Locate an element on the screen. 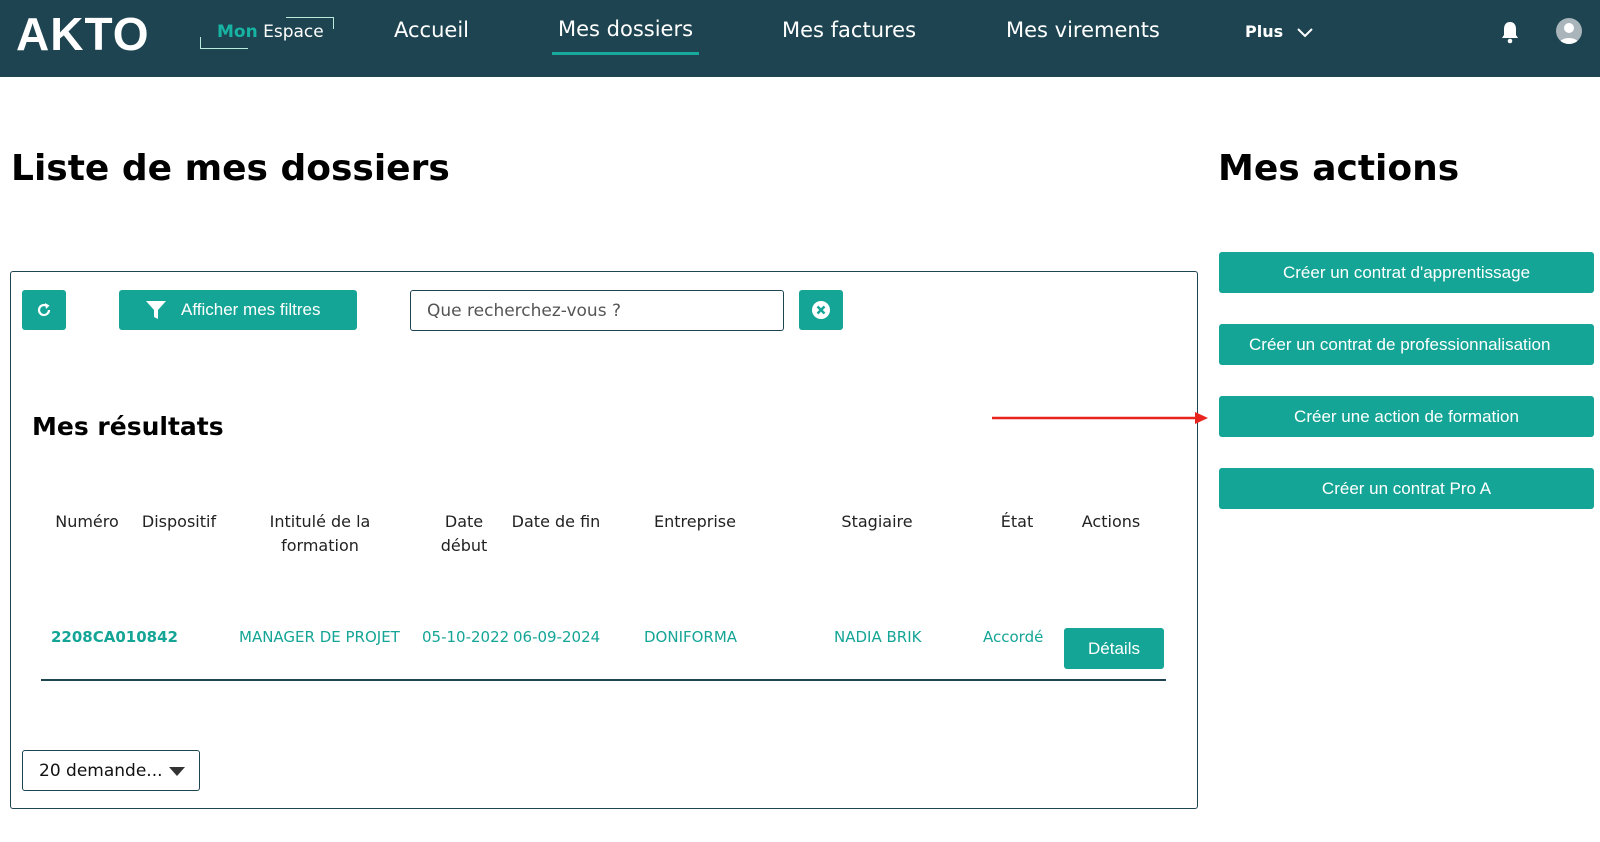 The width and height of the screenshot is (1600, 842). column-header-intitule: Intitulé de la formation is located at coordinates (320, 534).